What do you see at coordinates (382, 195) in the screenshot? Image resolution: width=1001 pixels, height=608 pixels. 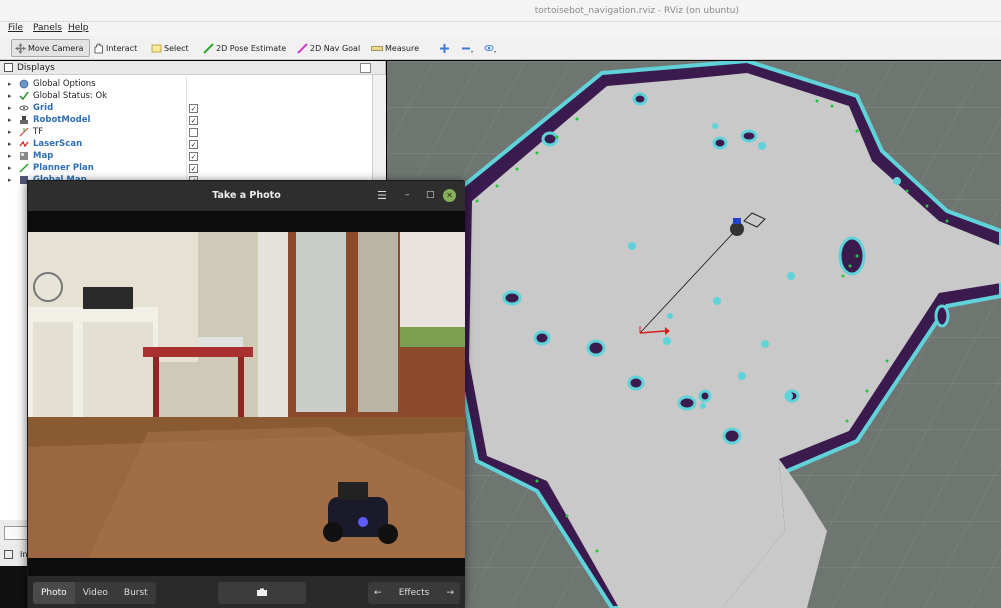 I see `hamburger-menu-icon: ☰` at bounding box center [382, 195].